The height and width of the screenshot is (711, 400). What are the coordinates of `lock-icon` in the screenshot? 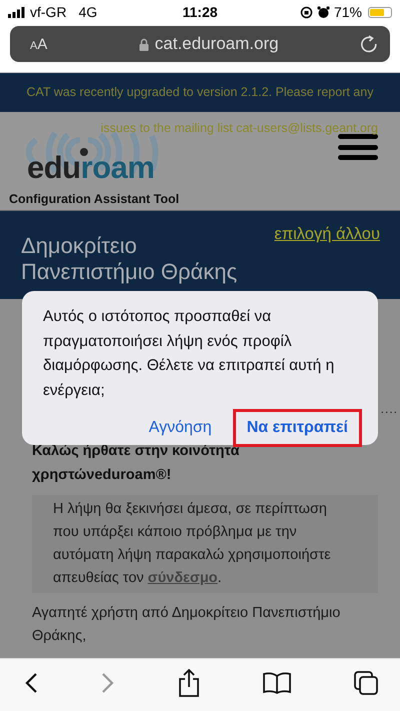 It's located at (143, 44).